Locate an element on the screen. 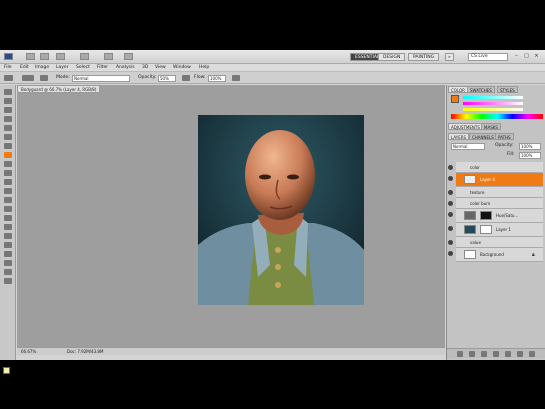 The image size is (545, 409). menu-image: Image is located at coordinates (42, 68).